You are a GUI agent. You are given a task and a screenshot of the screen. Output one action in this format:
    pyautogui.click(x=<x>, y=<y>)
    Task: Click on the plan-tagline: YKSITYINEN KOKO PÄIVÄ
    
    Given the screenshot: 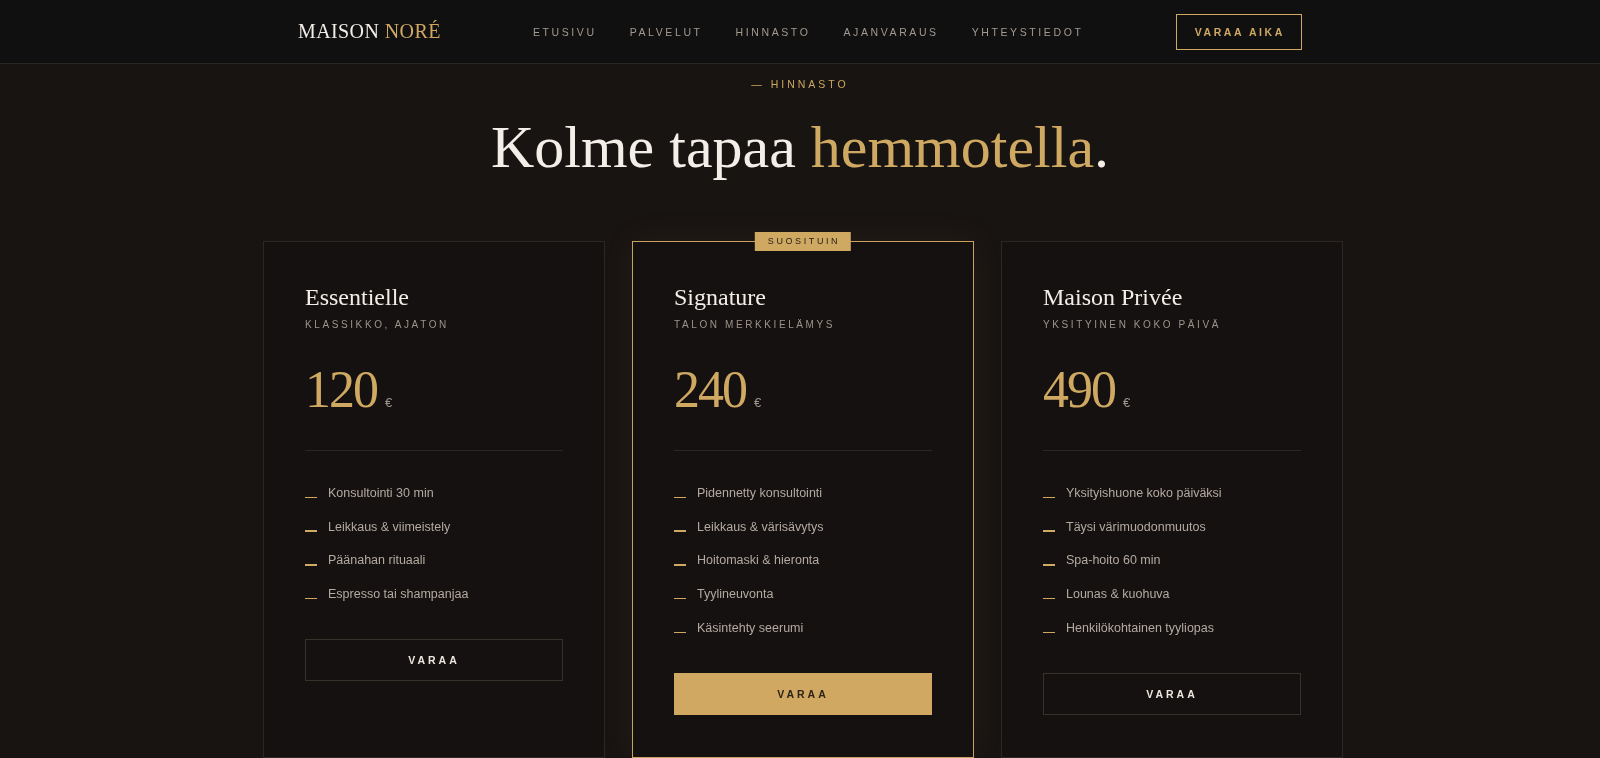 What is the action you would take?
    pyautogui.click(x=1132, y=325)
    